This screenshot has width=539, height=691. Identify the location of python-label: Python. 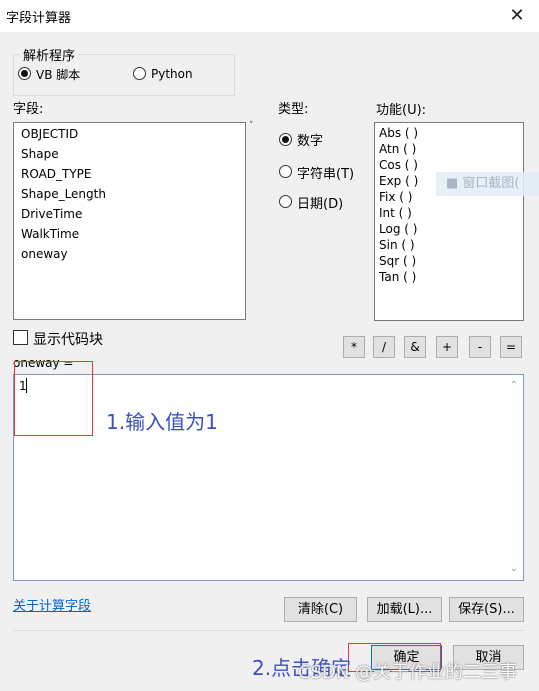
(172, 74).